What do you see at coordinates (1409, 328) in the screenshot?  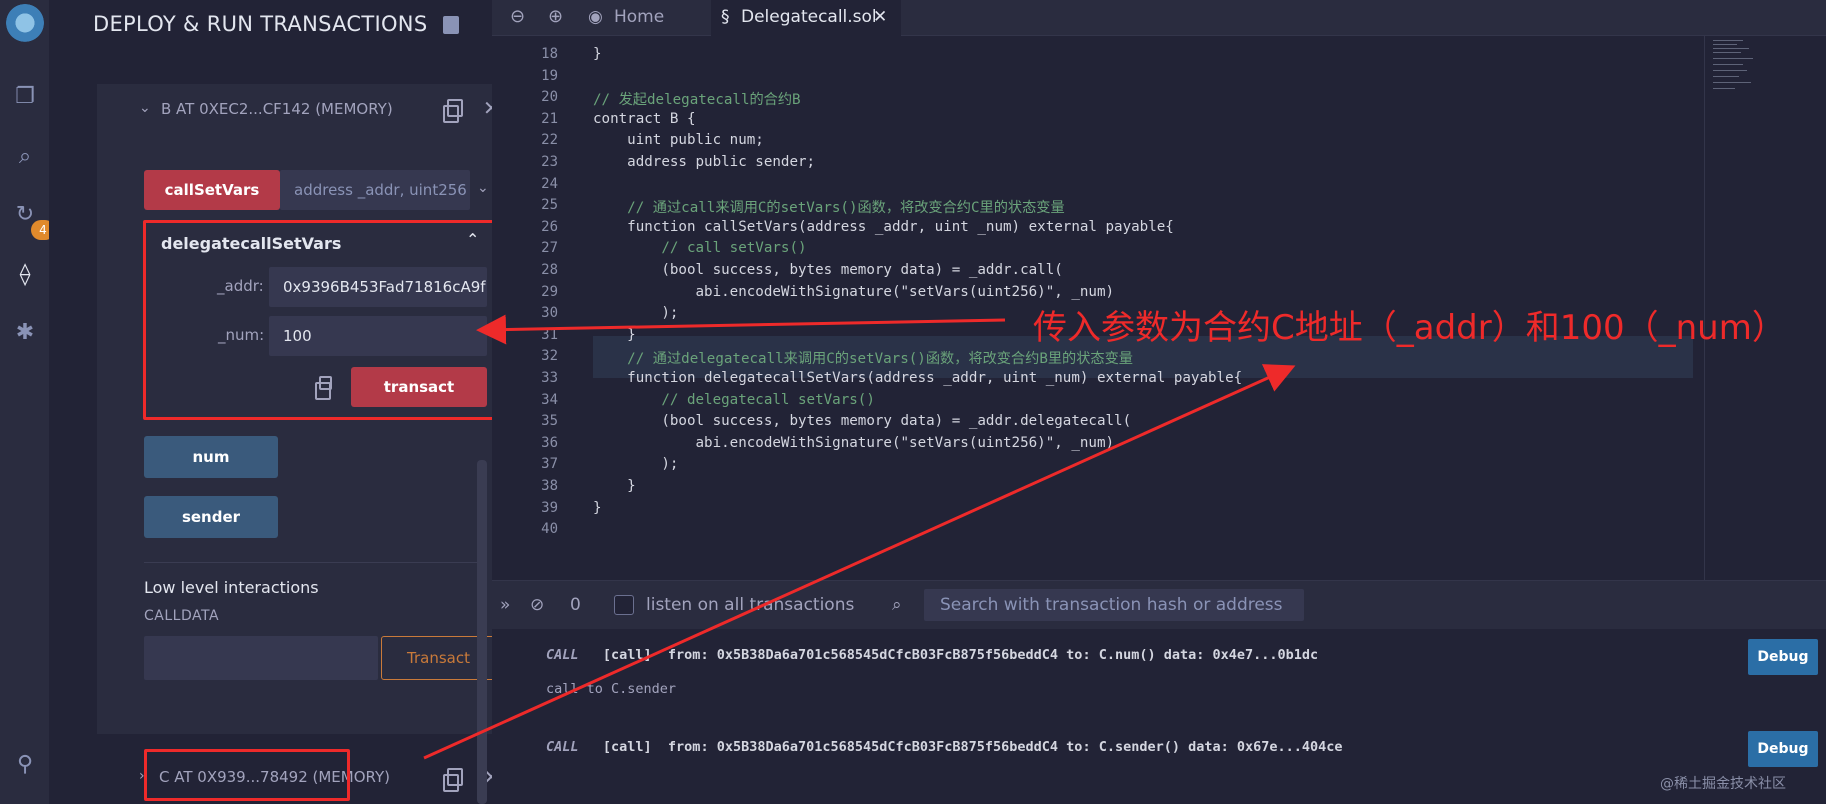 I see `annotation-text: 传入参数为合约C地址（_addr）和100（_num）` at bounding box center [1409, 328].